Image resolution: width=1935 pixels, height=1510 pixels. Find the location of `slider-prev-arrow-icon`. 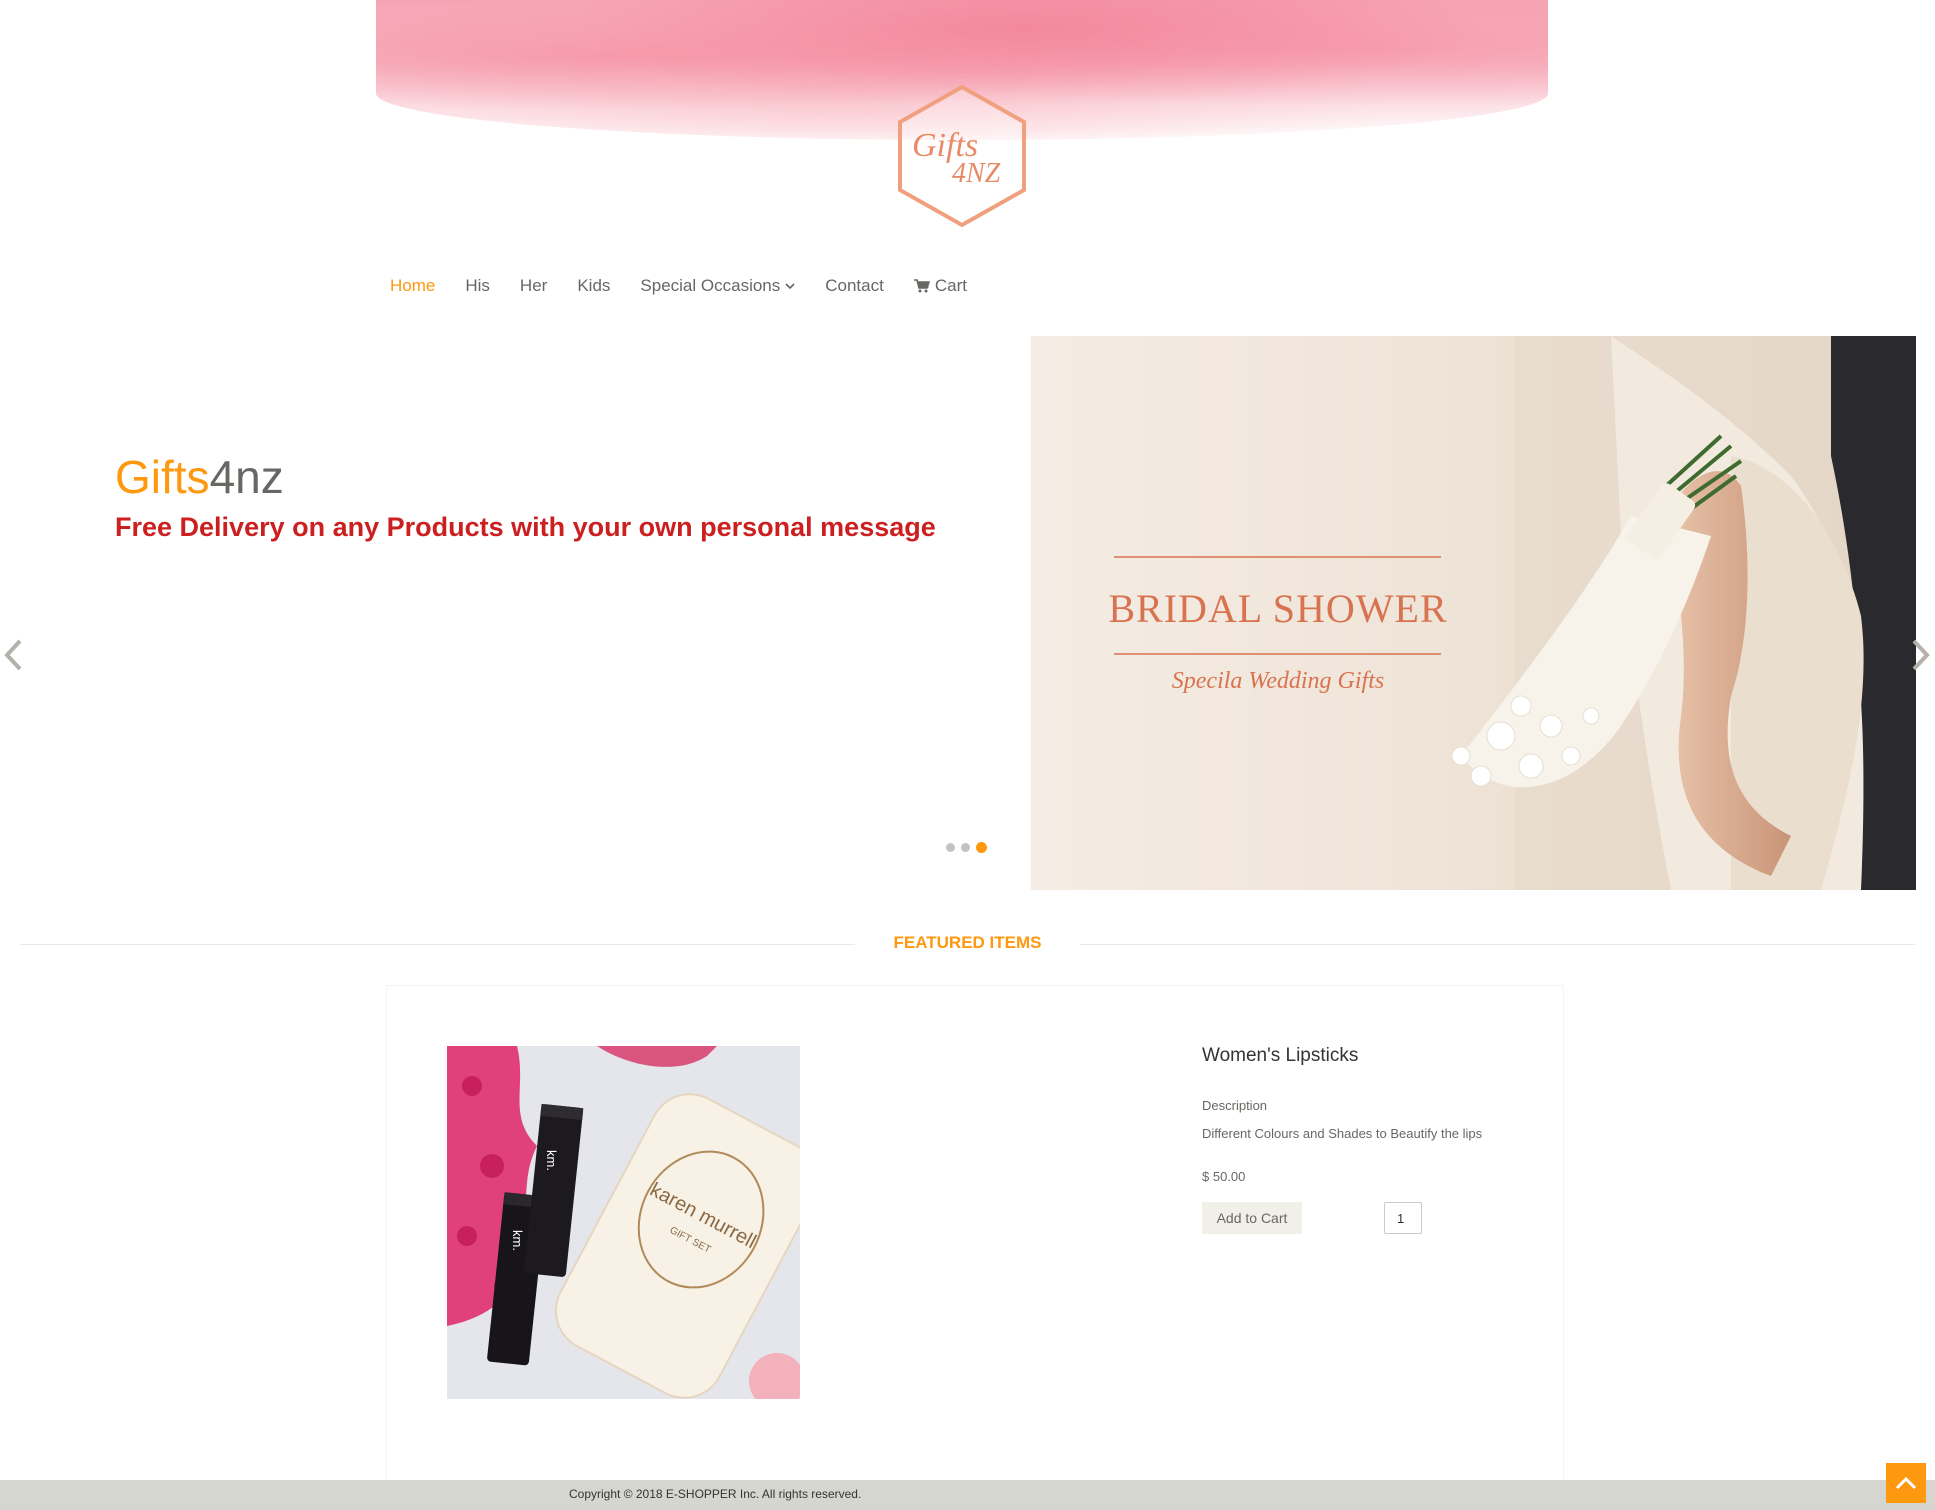

slider-prev-arrow-icon is located at coordinates (13, 655).